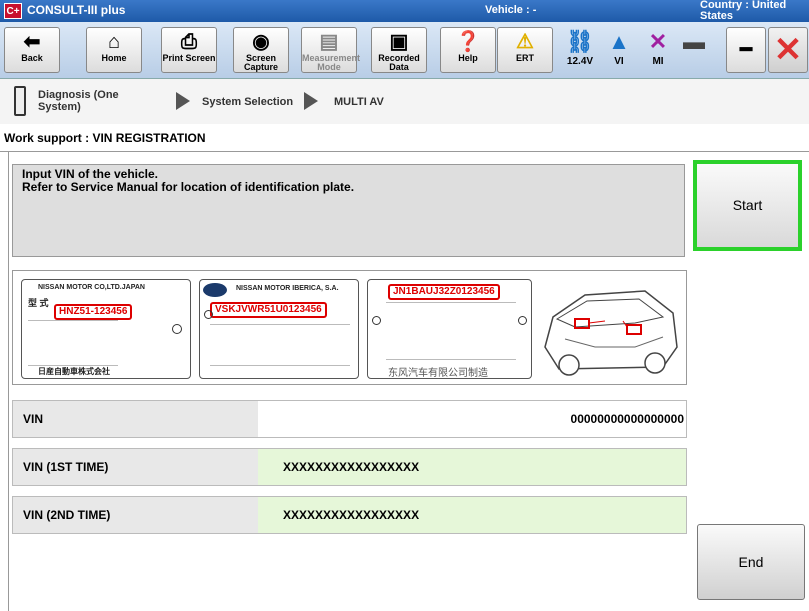  I want to click on vin-first-label: VIN (1ST TIME), so click(135, 467).